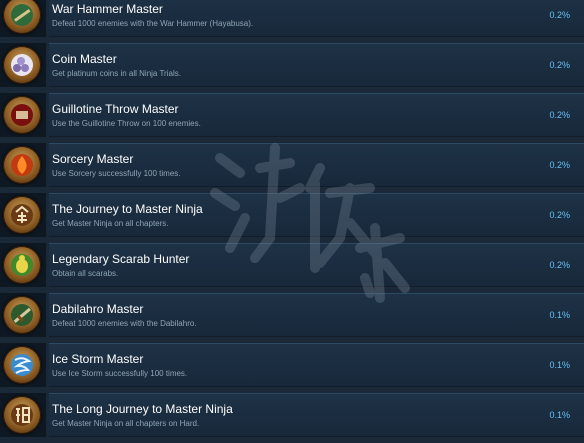 The width and height of the screenshot is (584, 443). What do you see at coordinates (98, 309) in the screenshot?
I see `achievement-name: Dabilahro Master` at bounding box center [98, 309].